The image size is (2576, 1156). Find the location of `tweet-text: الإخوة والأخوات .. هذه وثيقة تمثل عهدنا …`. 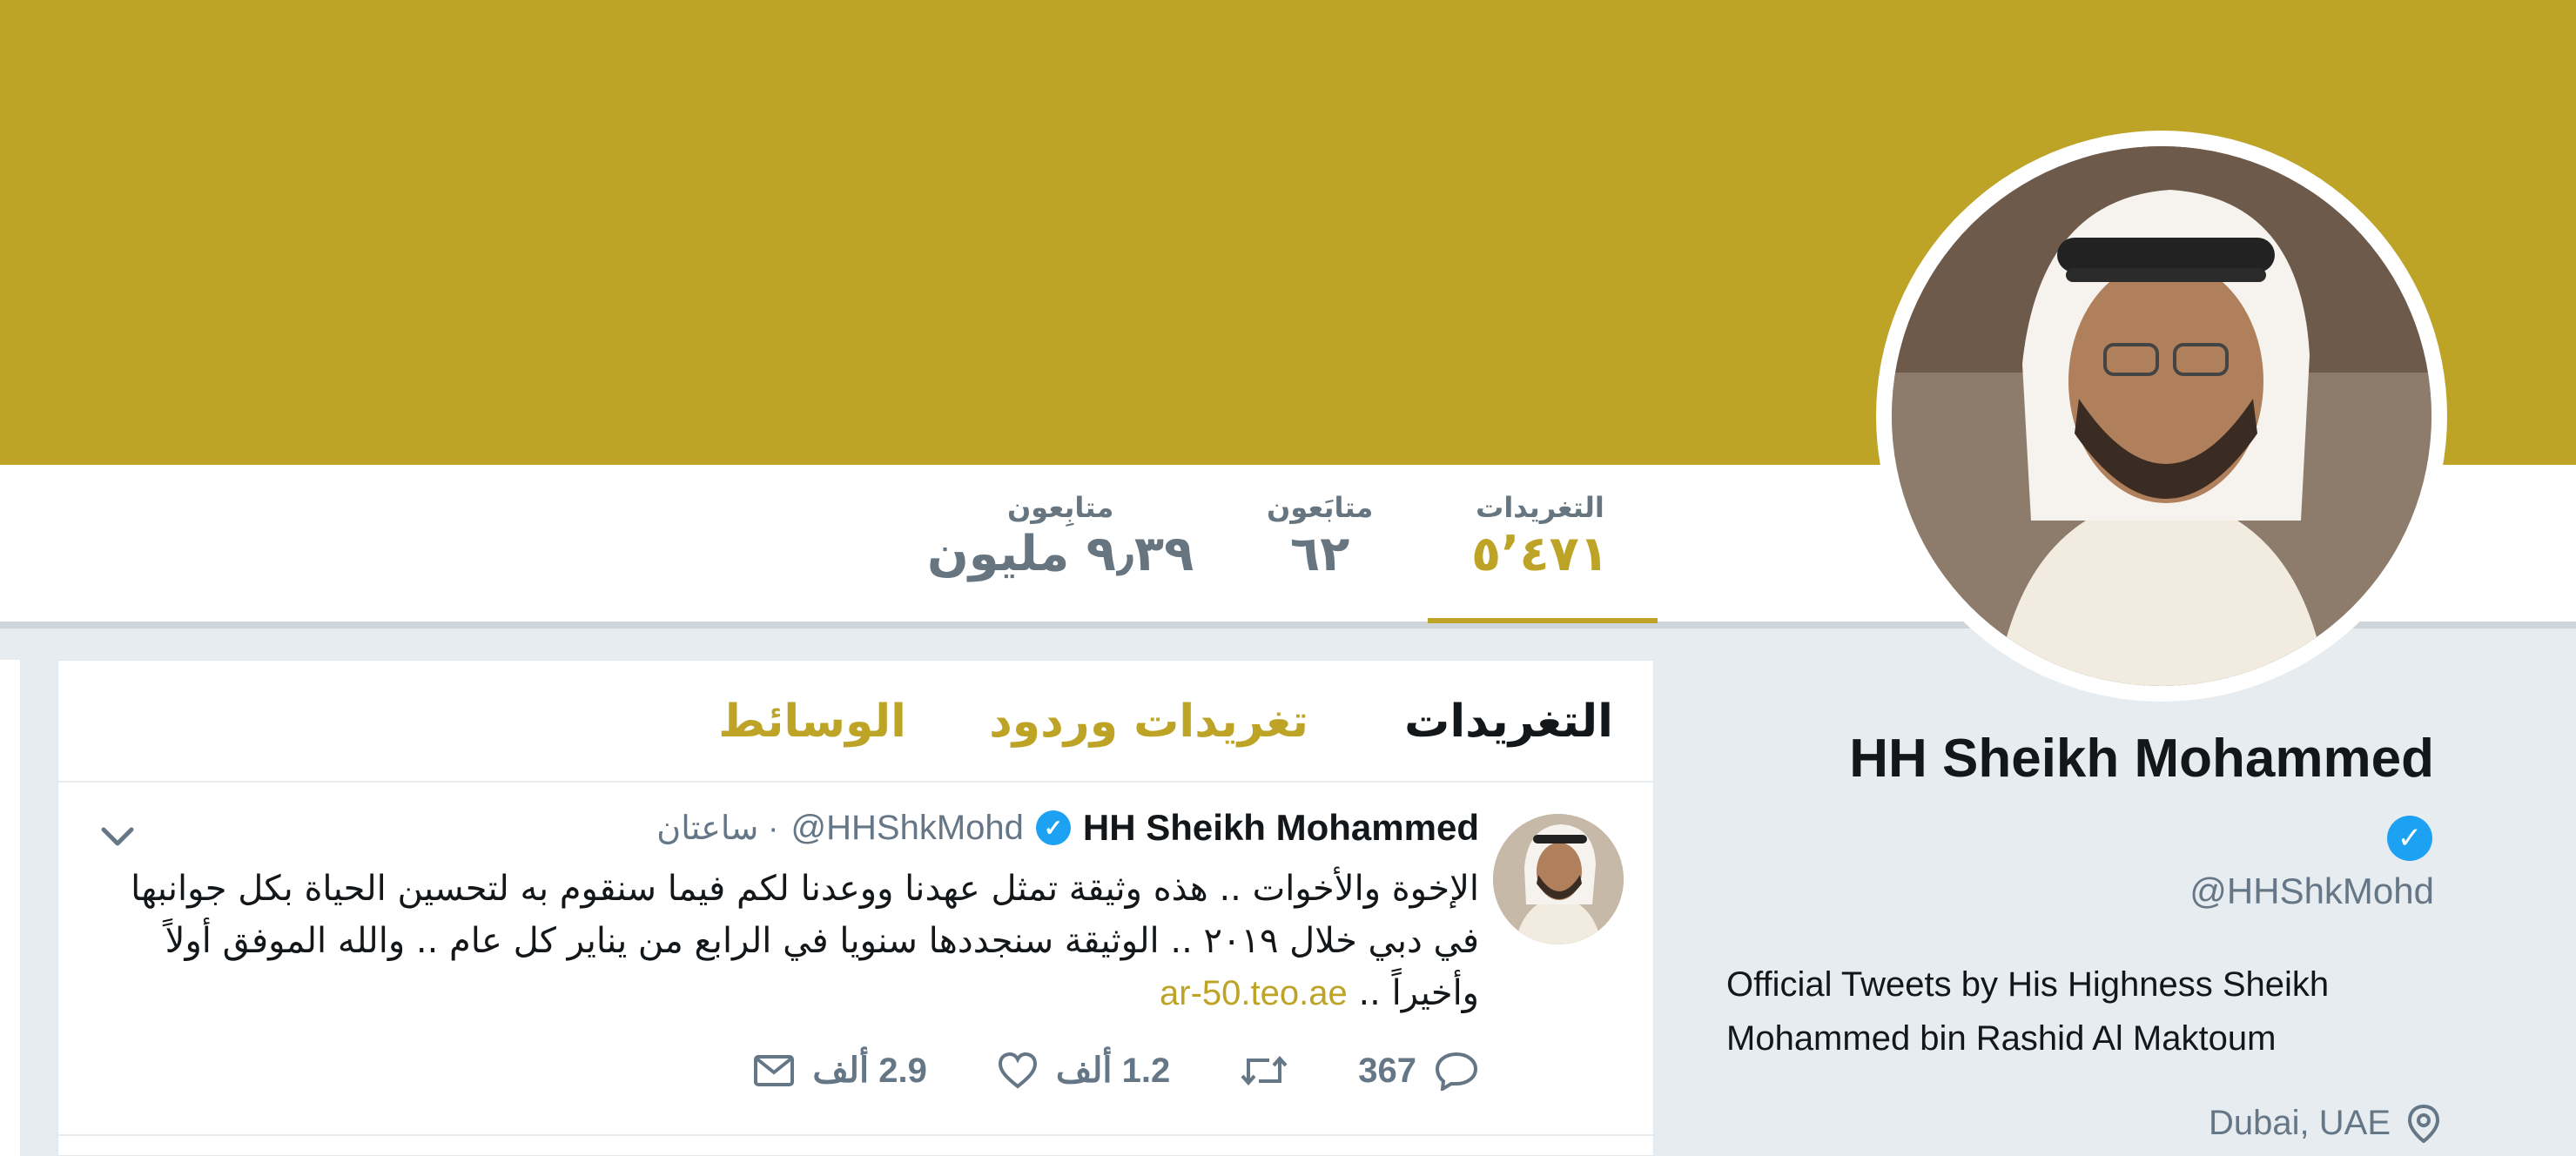

tweet-text: الإخوة والأخوات .. هذه وثيقة تمثل عهدنا … is located at coordinates (787, 941).